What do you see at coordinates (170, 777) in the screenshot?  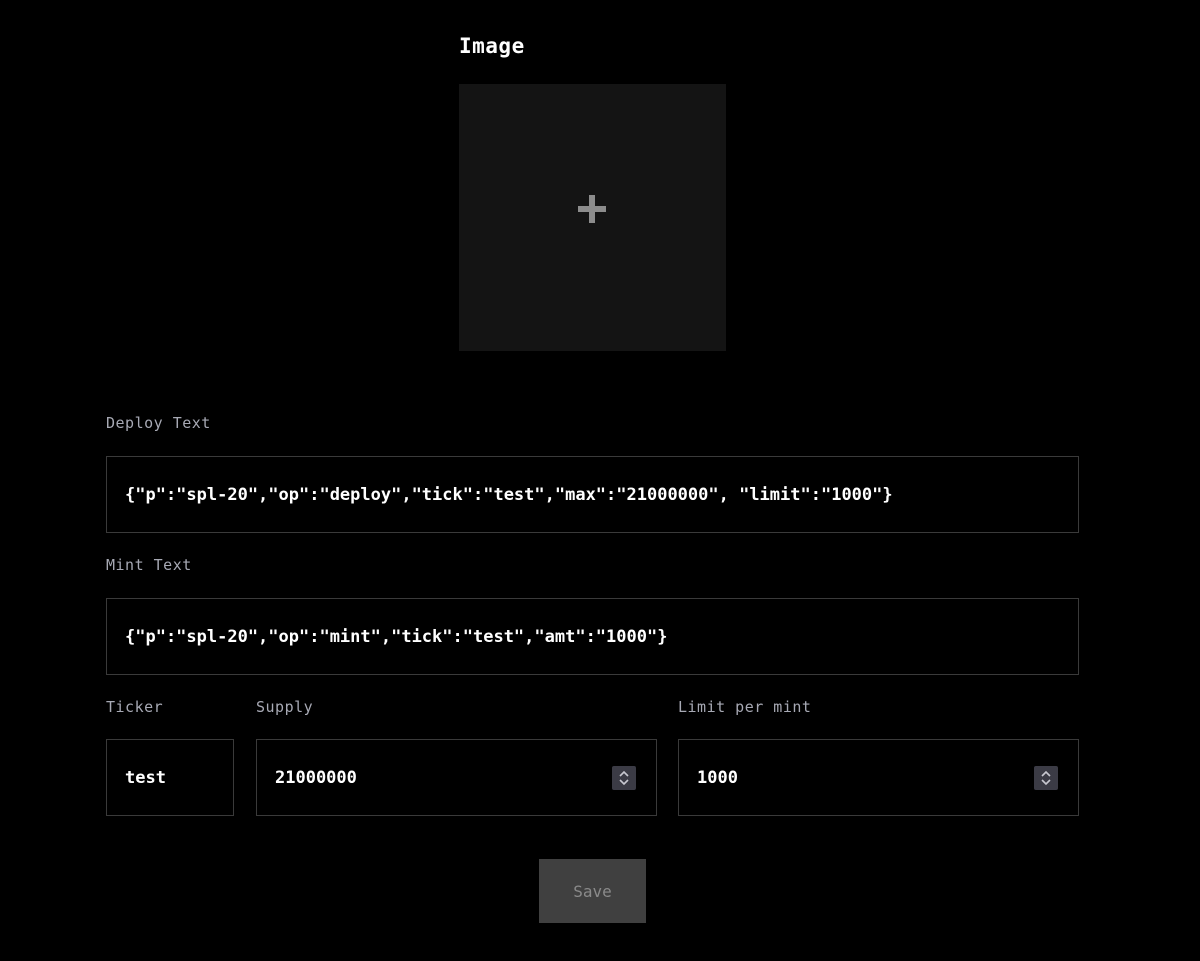 I see `ticker-input: test` at bounding box center [170, 777].